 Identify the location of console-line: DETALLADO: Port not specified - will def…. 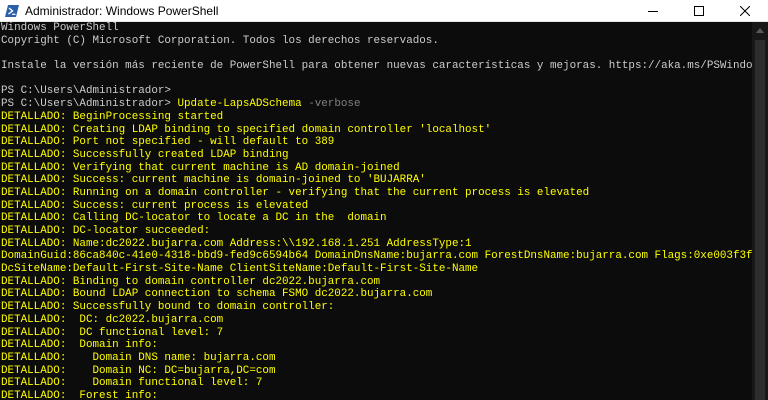
(168, 142).